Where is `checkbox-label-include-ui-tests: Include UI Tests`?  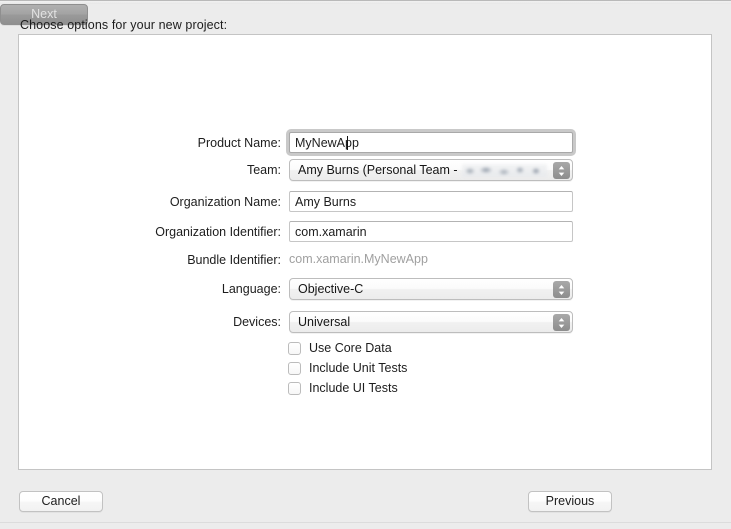 checkbox-label-include-ui-tests: Include UI Tests is located at coordinates (353, 388).